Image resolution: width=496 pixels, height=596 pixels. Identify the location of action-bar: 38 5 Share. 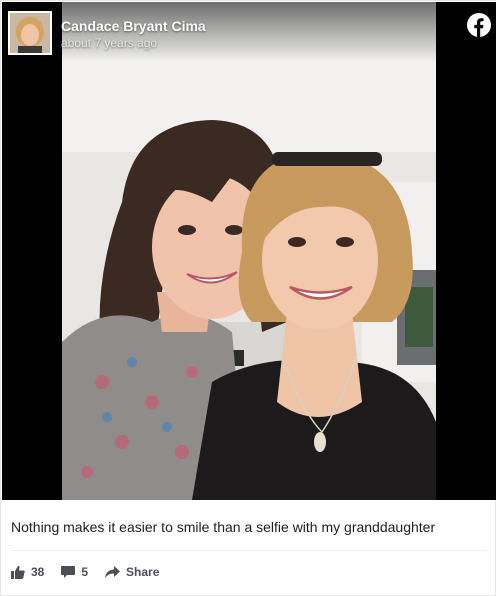
(93, 572).